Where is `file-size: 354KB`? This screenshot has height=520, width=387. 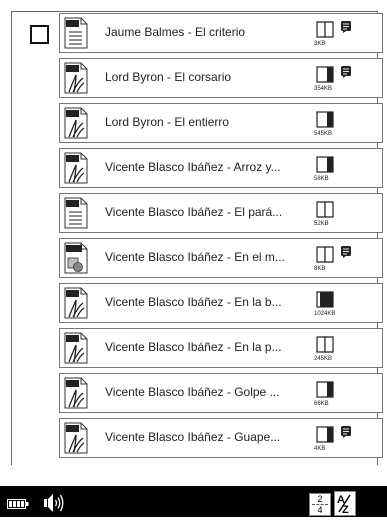 file-size: 354KB is located at coordinates (323, 89).